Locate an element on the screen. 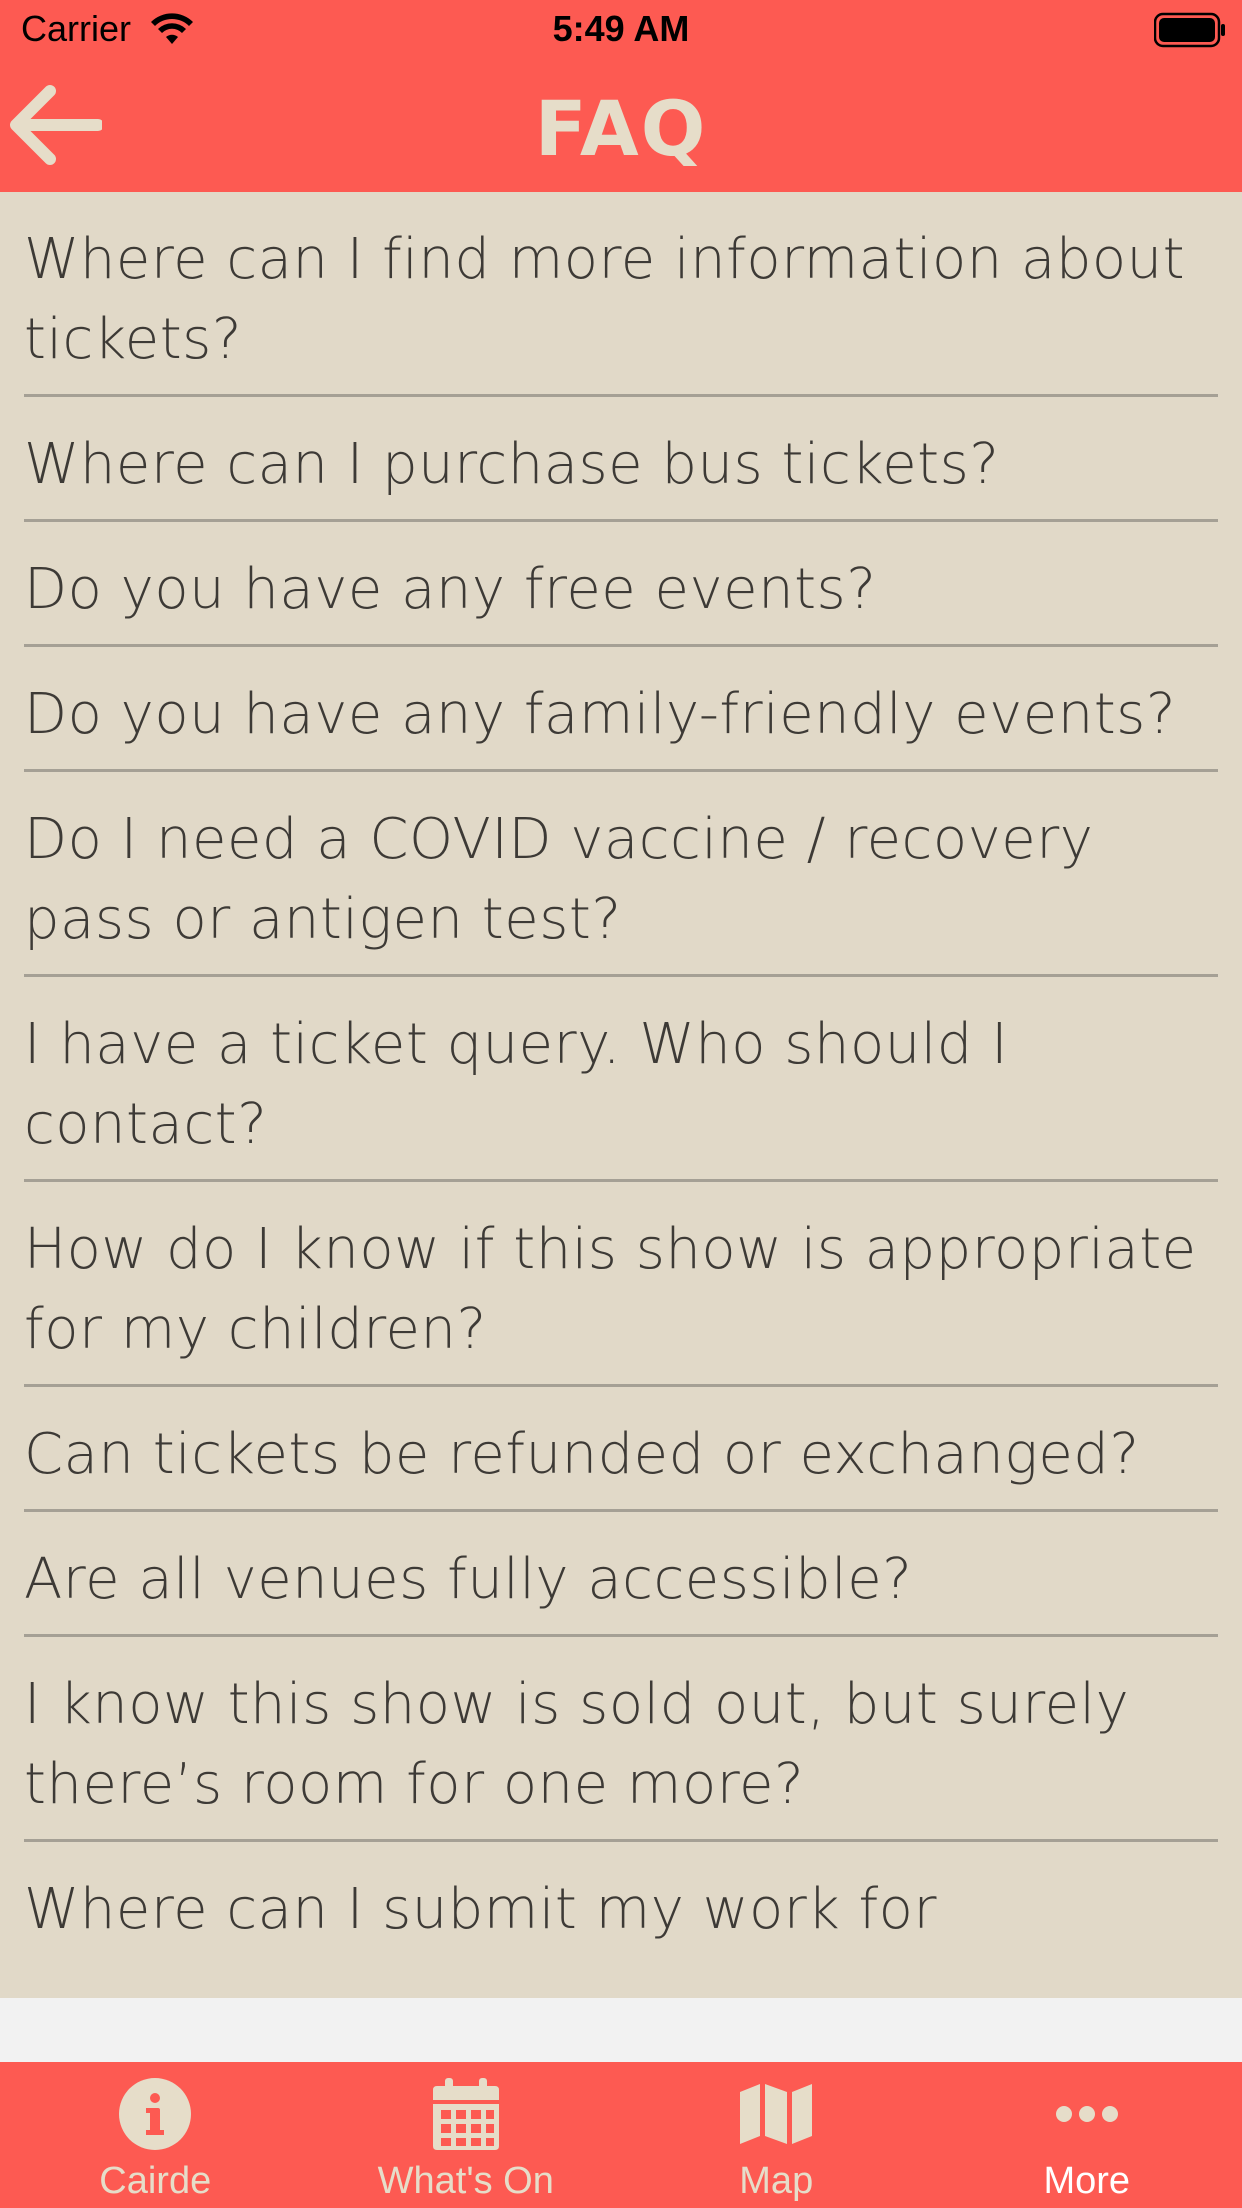 The height and width of the screenshot is (2208, 1242). tab-label: What's On is located at coordinates (465, 2181).